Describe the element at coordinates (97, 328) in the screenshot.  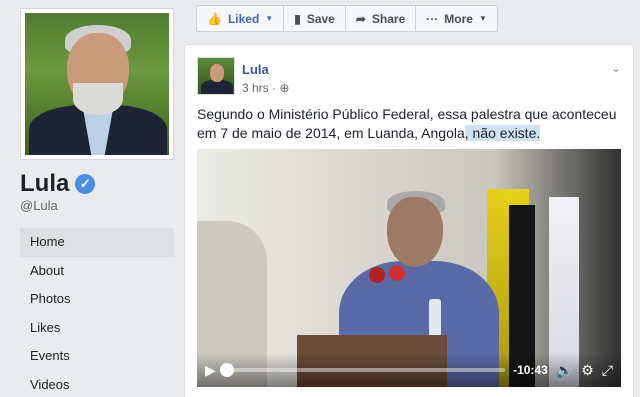
I see `nav-item-likes: Likes` at that location.